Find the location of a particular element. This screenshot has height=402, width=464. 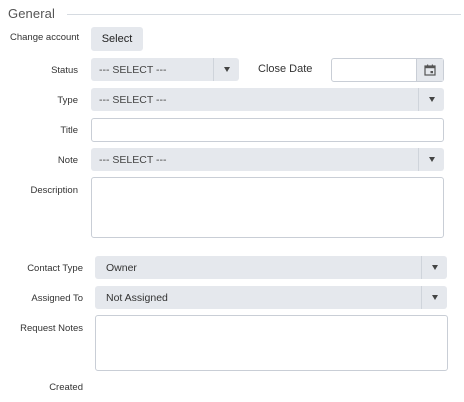

status-label: Status is located at coordinates (64, 70).